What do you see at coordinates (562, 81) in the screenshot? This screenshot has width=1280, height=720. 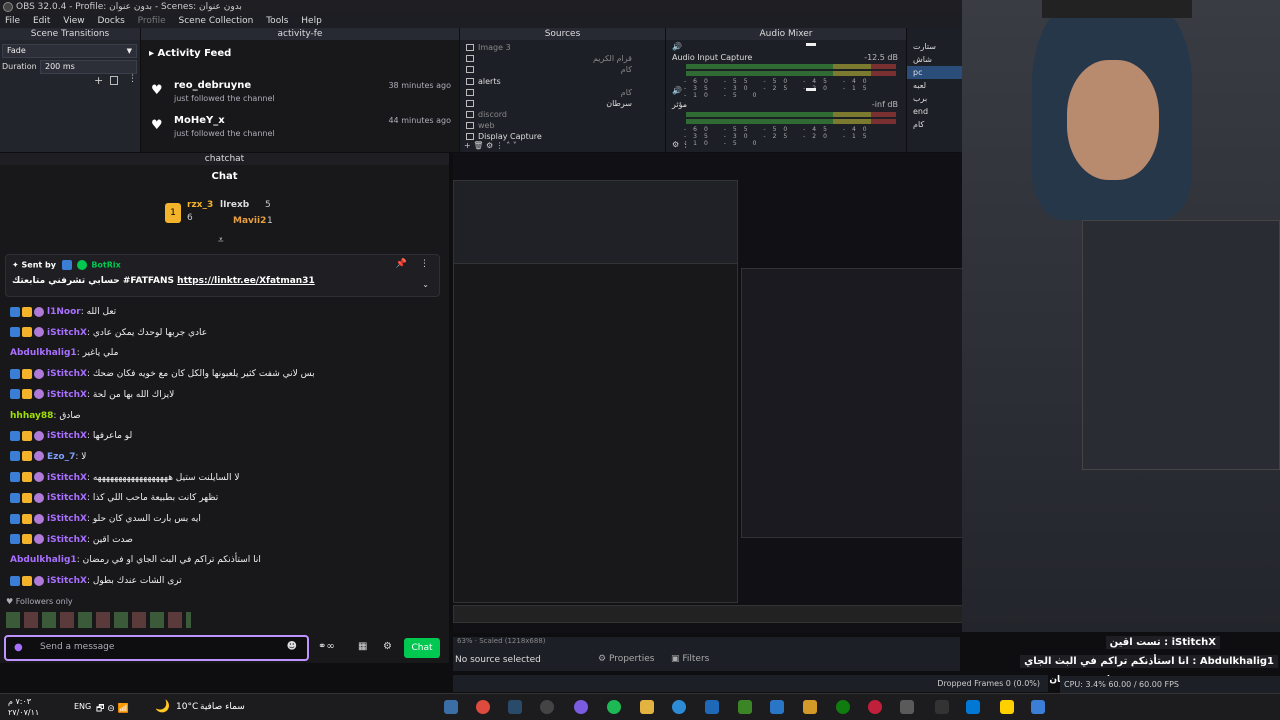 I see `source-item: alerts` at bounding box center [562, 81].